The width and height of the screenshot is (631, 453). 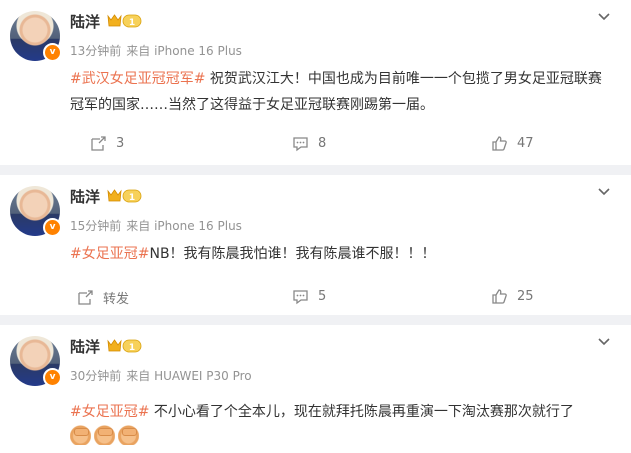 I want to click on comment-count: 8, so click(x=322, y=143).